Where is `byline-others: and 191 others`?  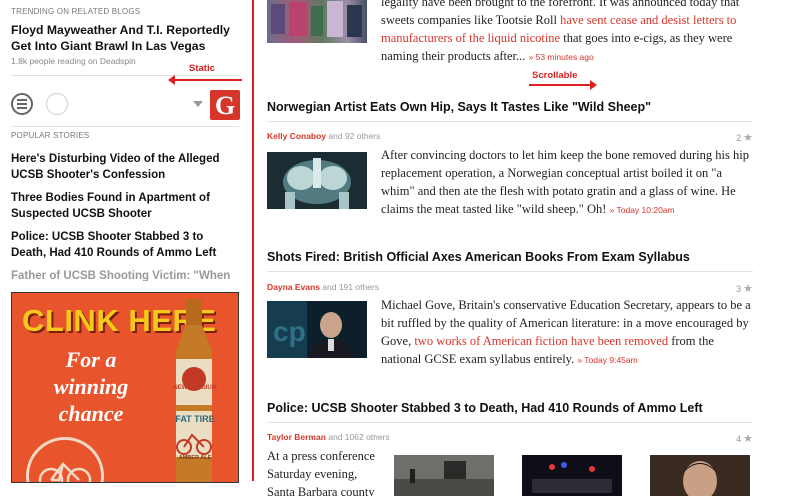 byline-others: and 191 others is located at coordinates (349, 287).